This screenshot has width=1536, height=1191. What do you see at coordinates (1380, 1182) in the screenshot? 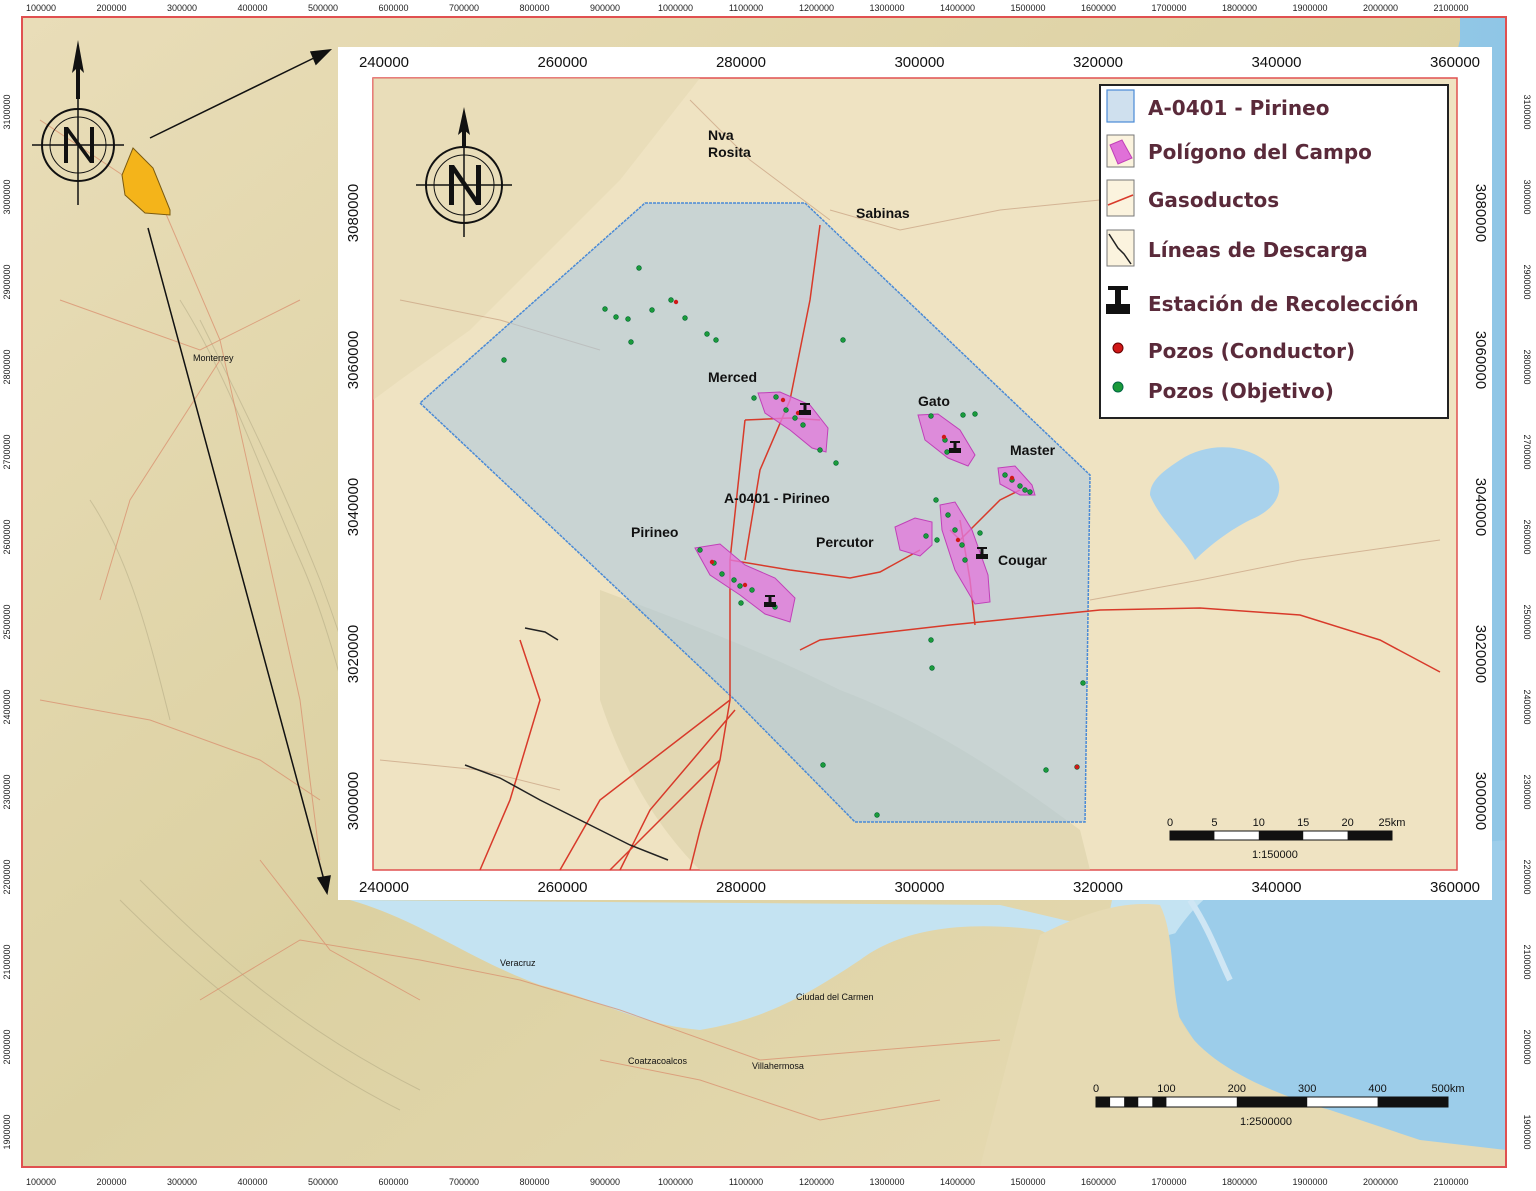
I see `outer-x-tick: 2000000` at bounding box center [1380, 1182].